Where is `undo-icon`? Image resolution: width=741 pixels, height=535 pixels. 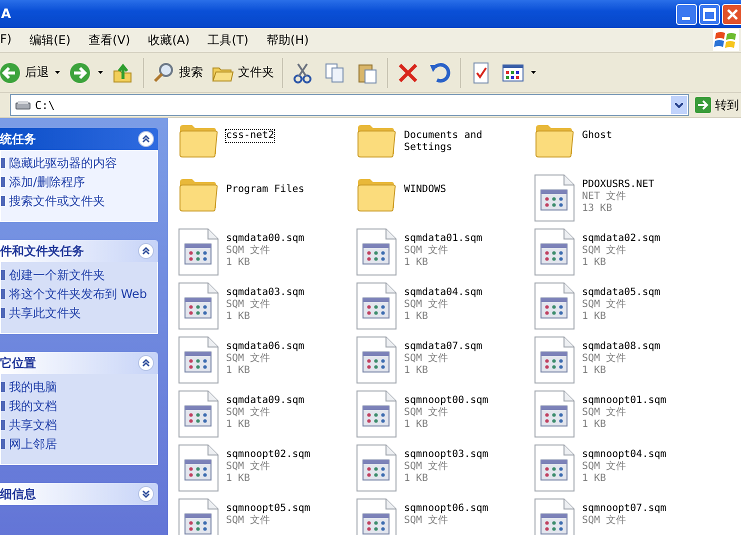 undo-icon is located at coordinates (440, 72).